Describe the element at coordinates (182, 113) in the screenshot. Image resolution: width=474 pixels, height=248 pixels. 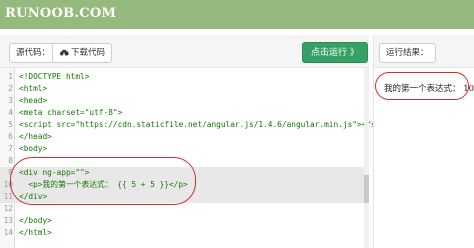
I see `code-line: 4 <meta charset="utf-8">` at that location.